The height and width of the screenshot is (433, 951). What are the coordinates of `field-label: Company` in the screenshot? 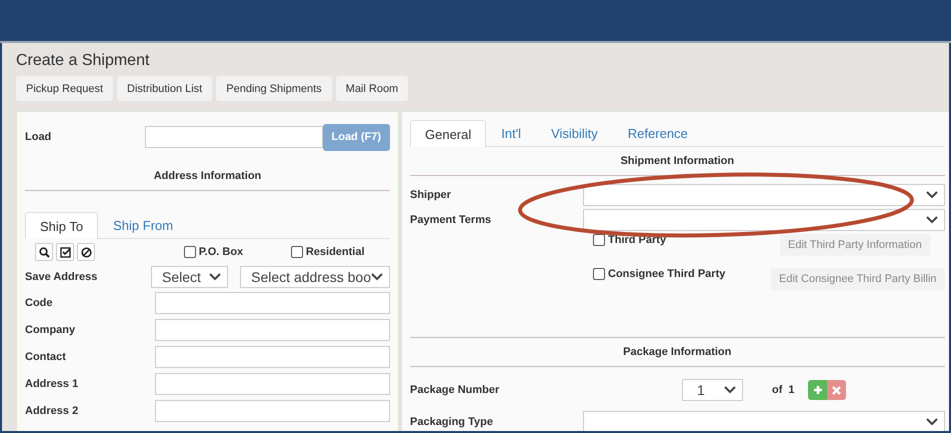 It's located at (50, 330).